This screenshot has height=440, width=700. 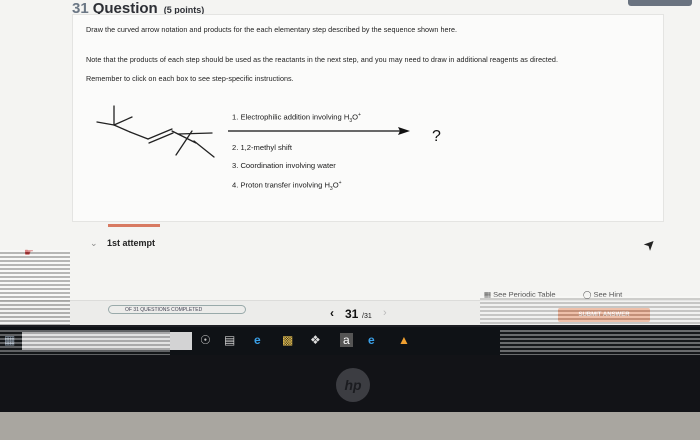 What do you see at coordinates (352, 314) in the screenshot?
I see `current-question-number: 31` at bounding box center [352, 314].